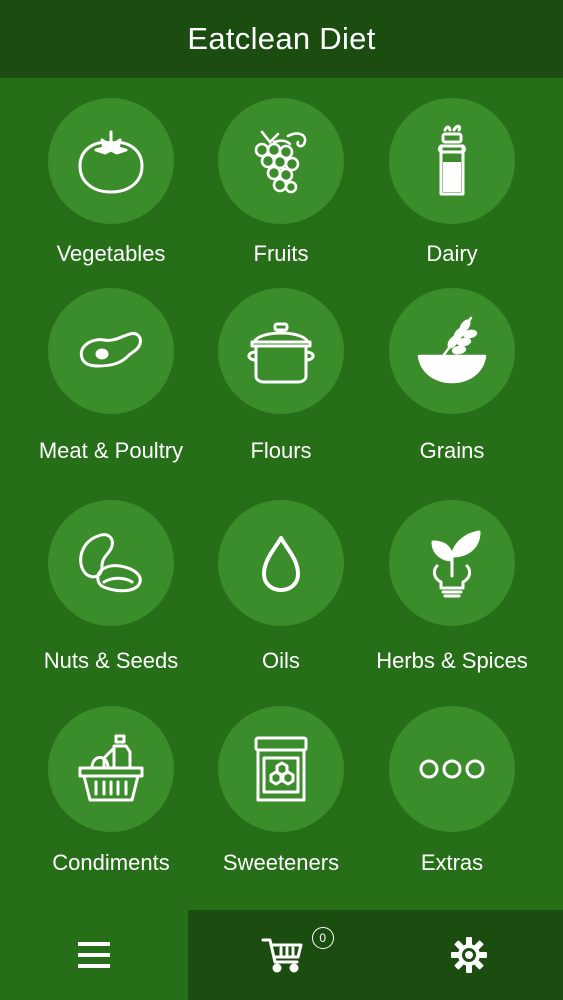  I want to click on menu-icon, so click(93, 955).